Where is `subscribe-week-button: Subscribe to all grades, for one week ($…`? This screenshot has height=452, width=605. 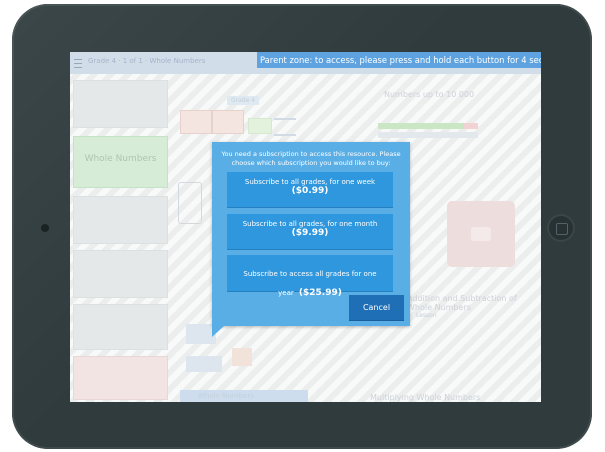 subscribe-week-button: Subscribe to all grades, for one week ($… is located at coordinates (310, 190).